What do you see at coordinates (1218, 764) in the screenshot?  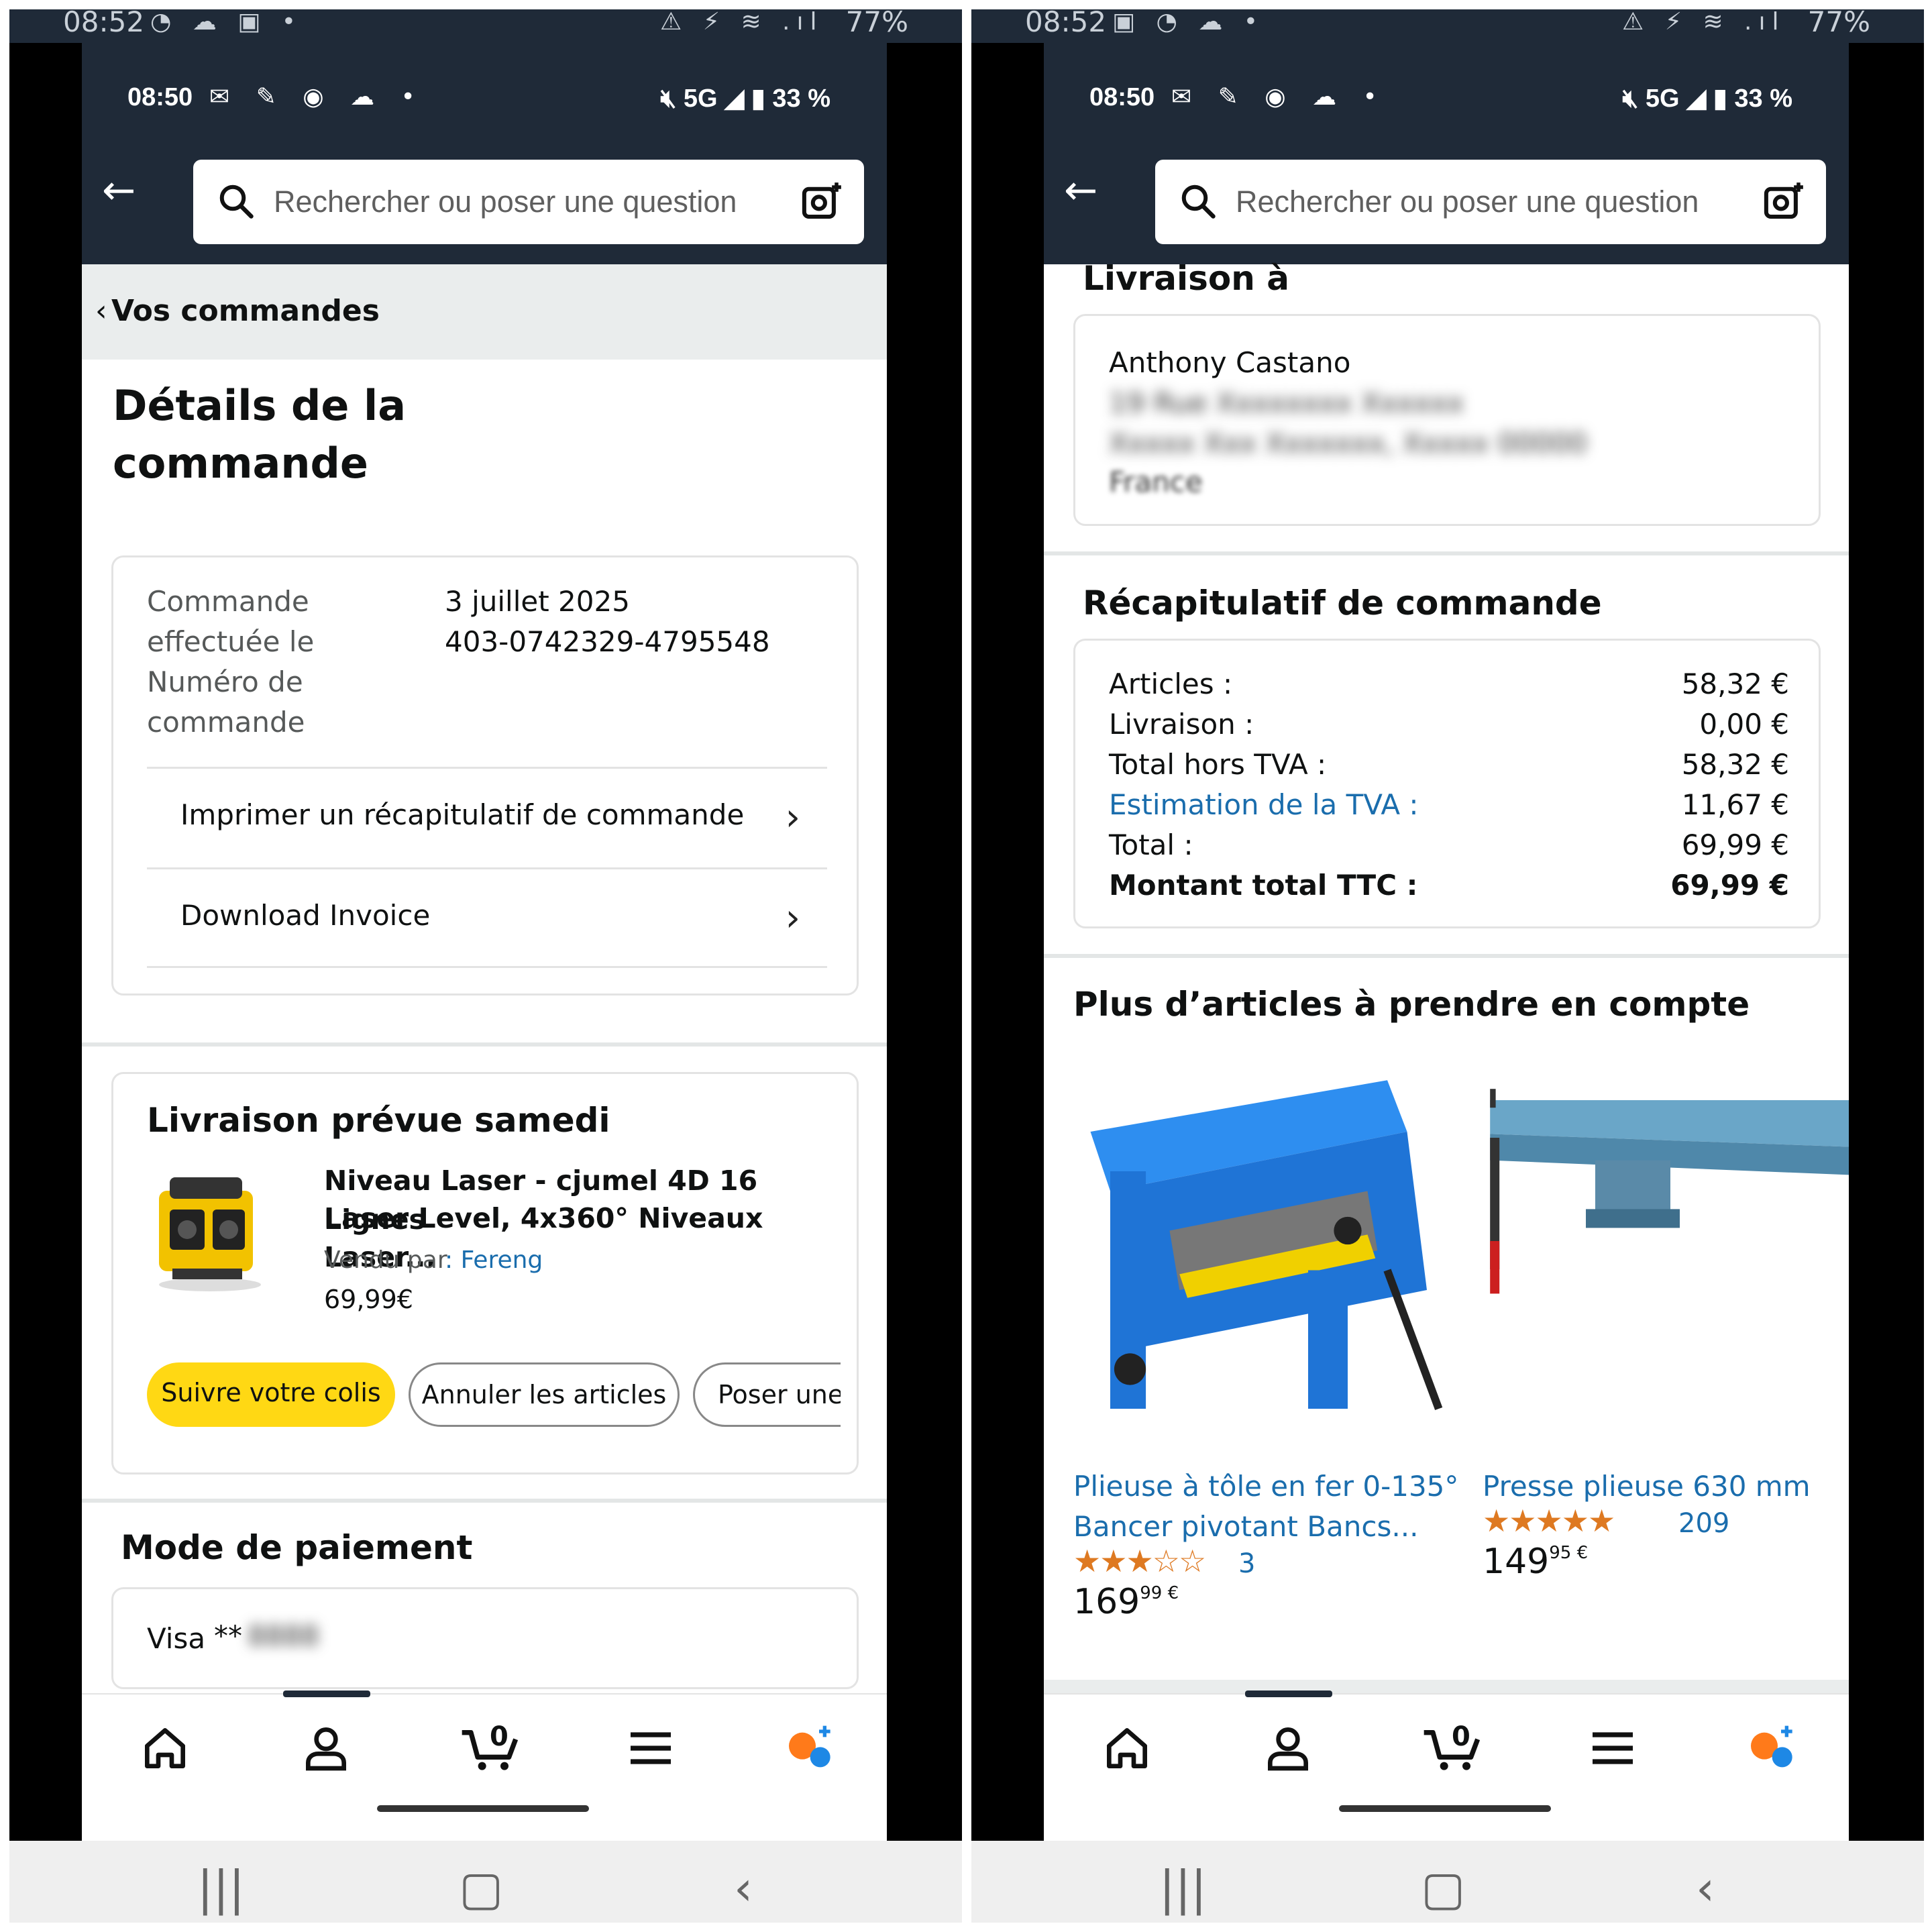 I see `summary-label: Total hors TVA :` at bounding box center [1218, 764].